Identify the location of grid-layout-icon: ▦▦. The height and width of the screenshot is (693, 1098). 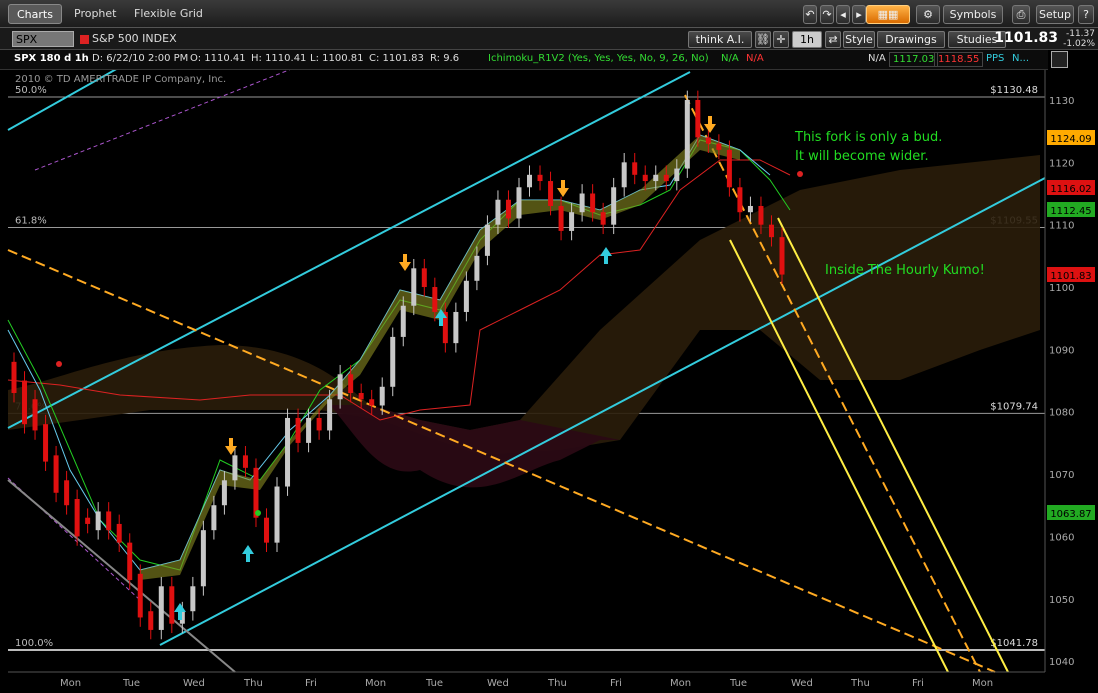
(888, 14).